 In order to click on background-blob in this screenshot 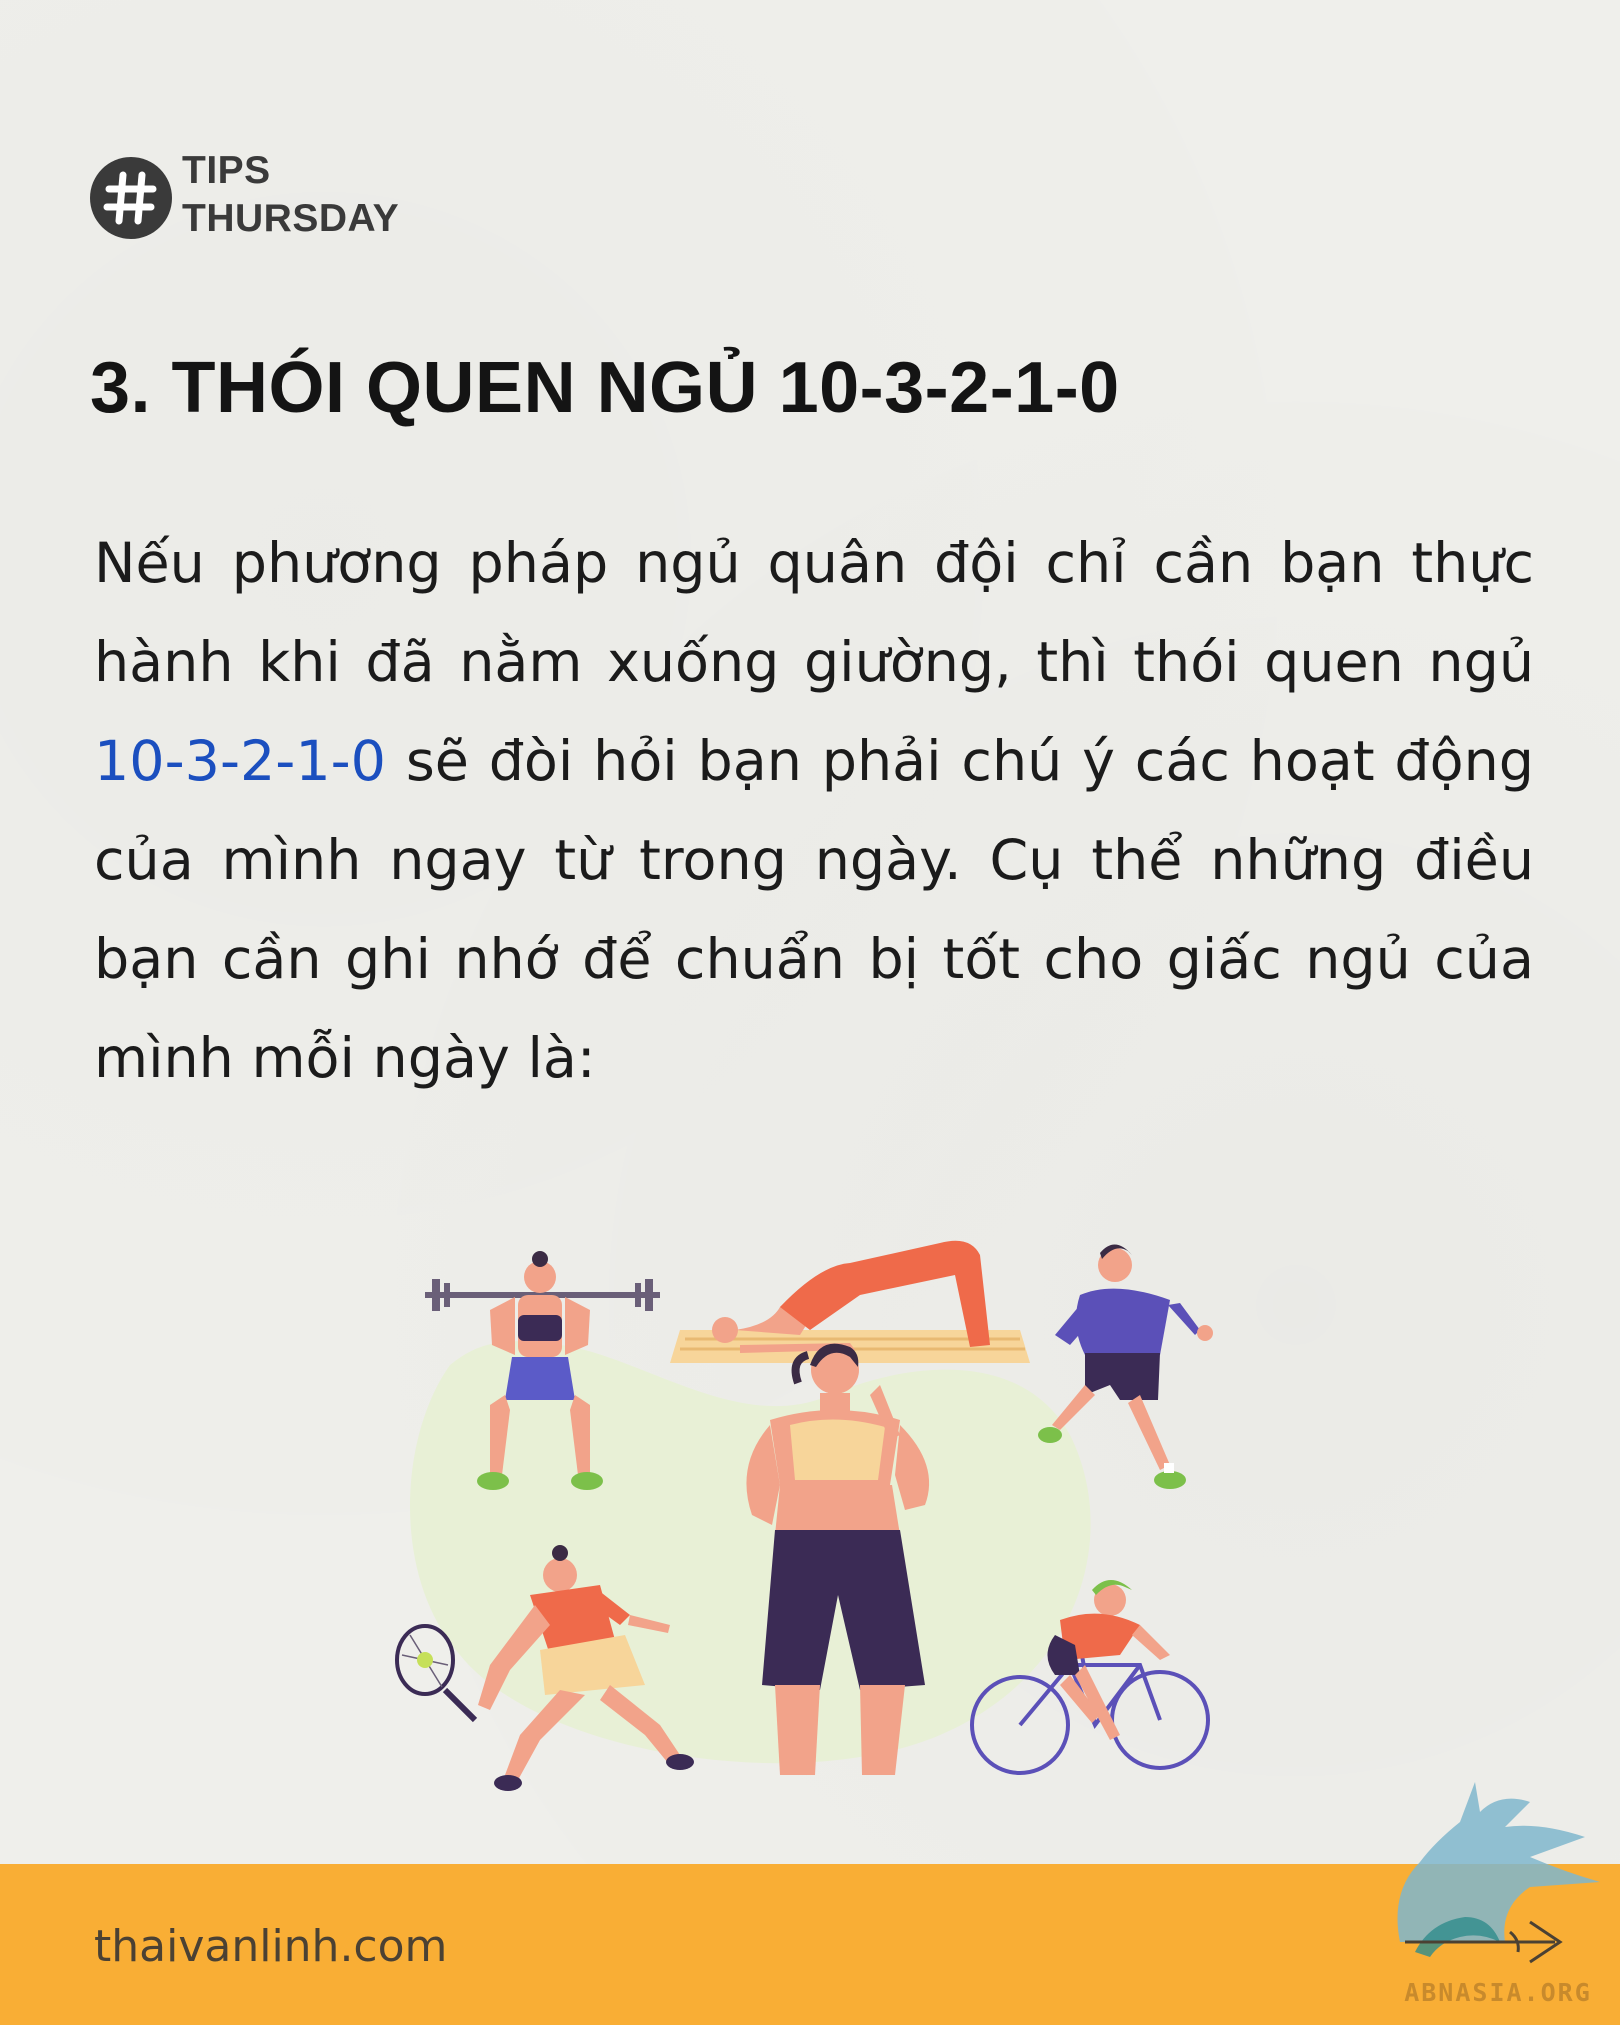, I will do `click(750, 1552)`.